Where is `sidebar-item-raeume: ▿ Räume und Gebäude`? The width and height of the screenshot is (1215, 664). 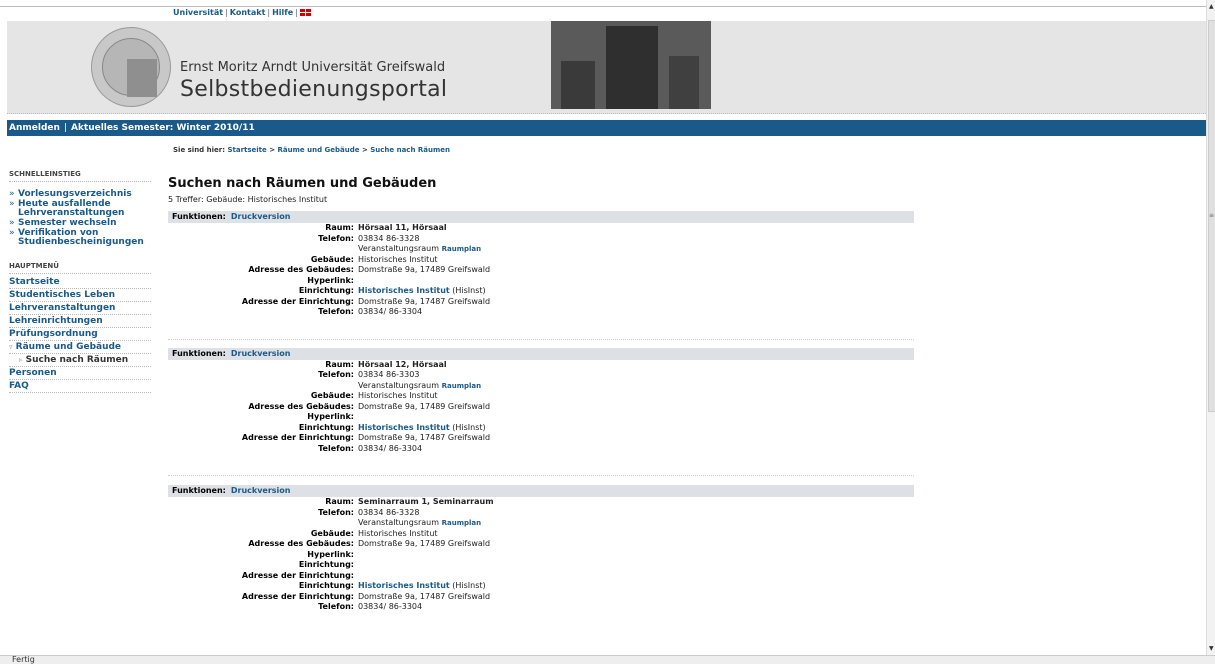
sidebar-item-raeume: ▿ Räume und Gebäude is located at coordinates (80, 347).